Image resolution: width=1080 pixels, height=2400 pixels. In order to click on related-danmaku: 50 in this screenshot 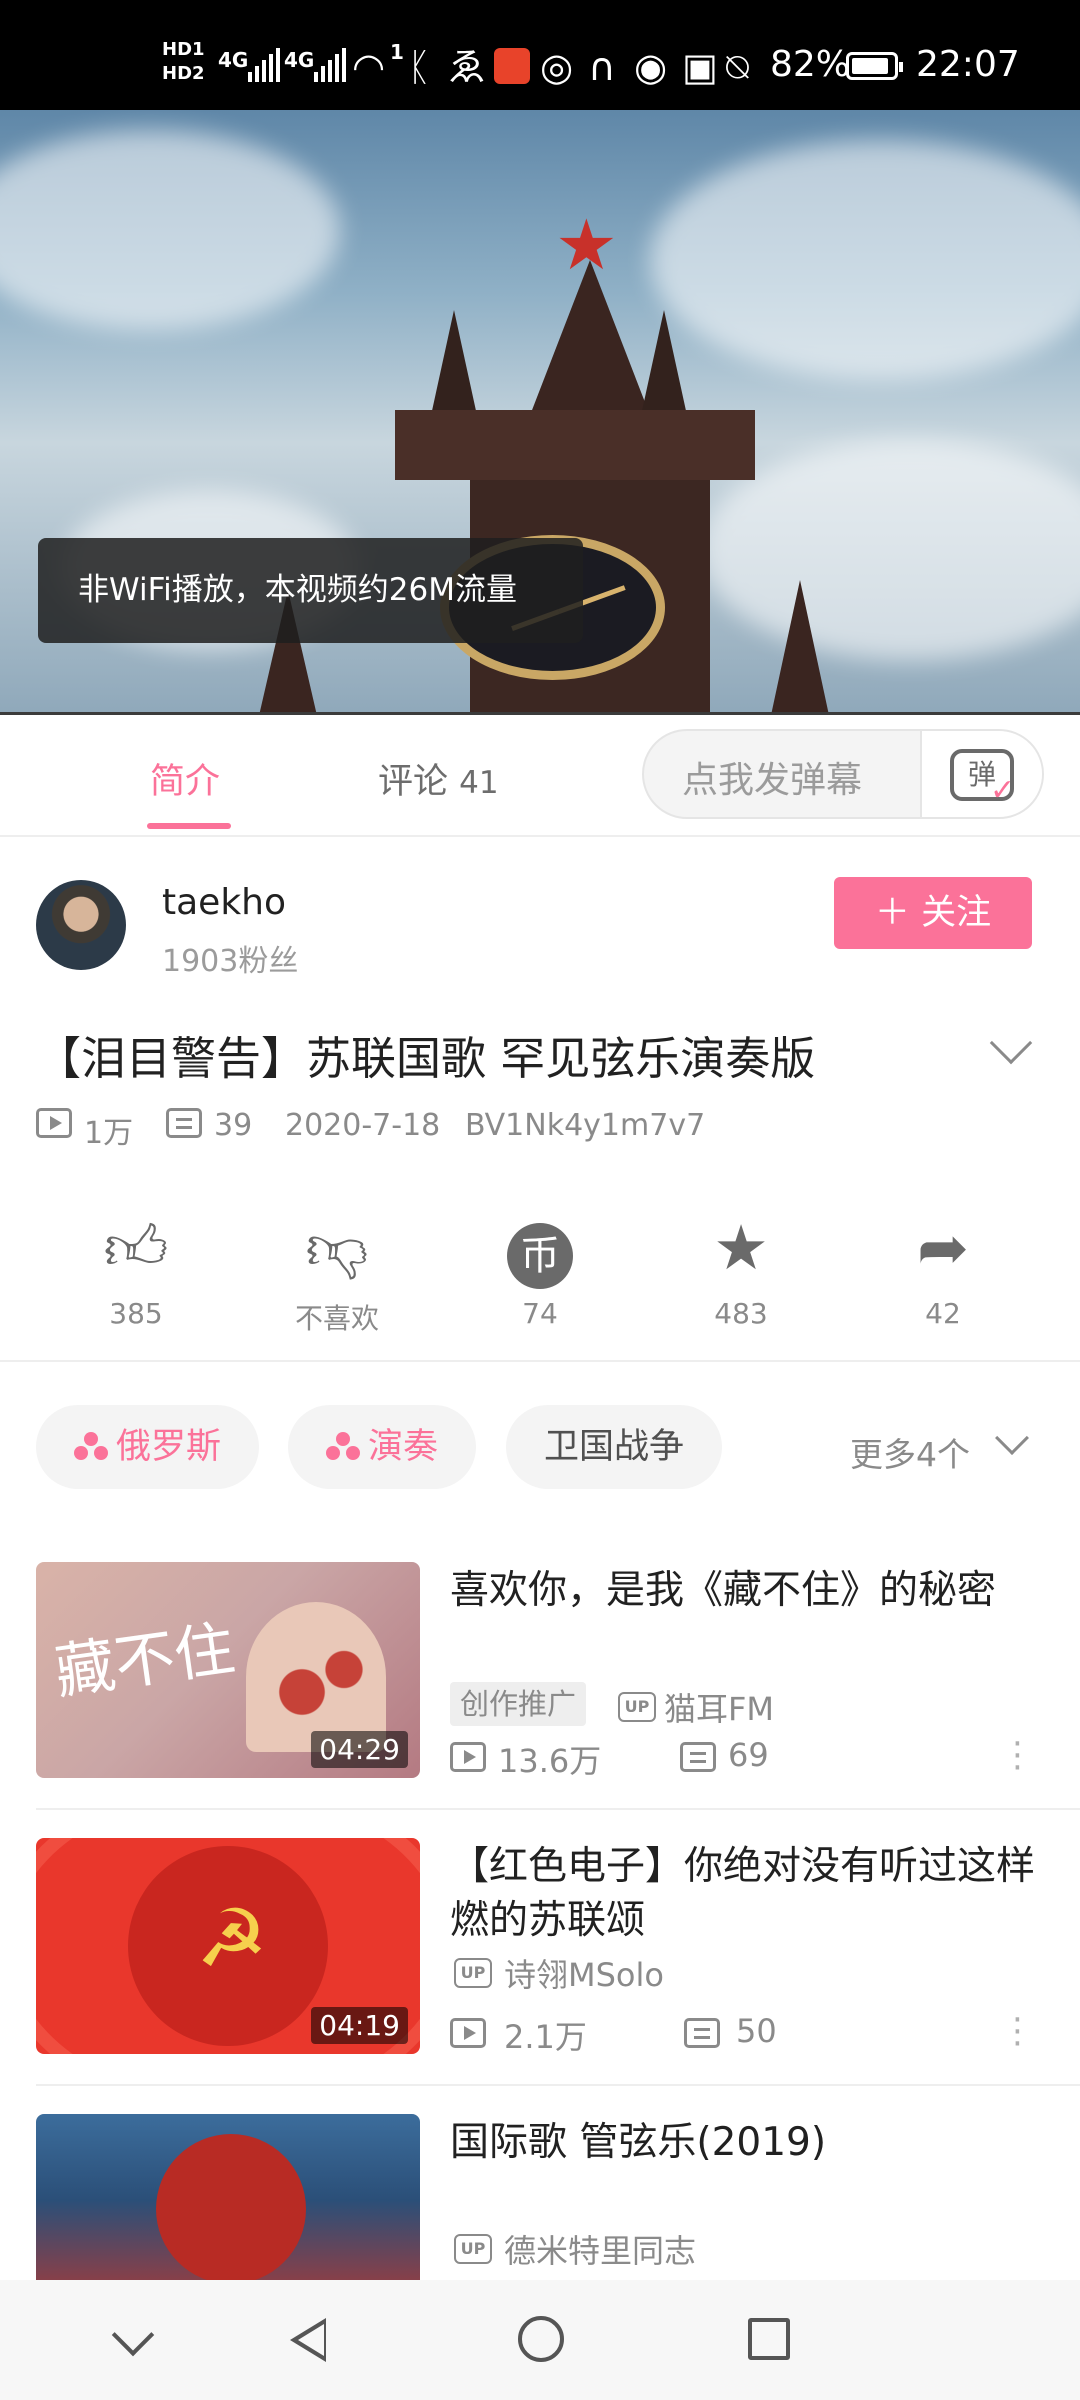, I will do `click(756, 2031)`.